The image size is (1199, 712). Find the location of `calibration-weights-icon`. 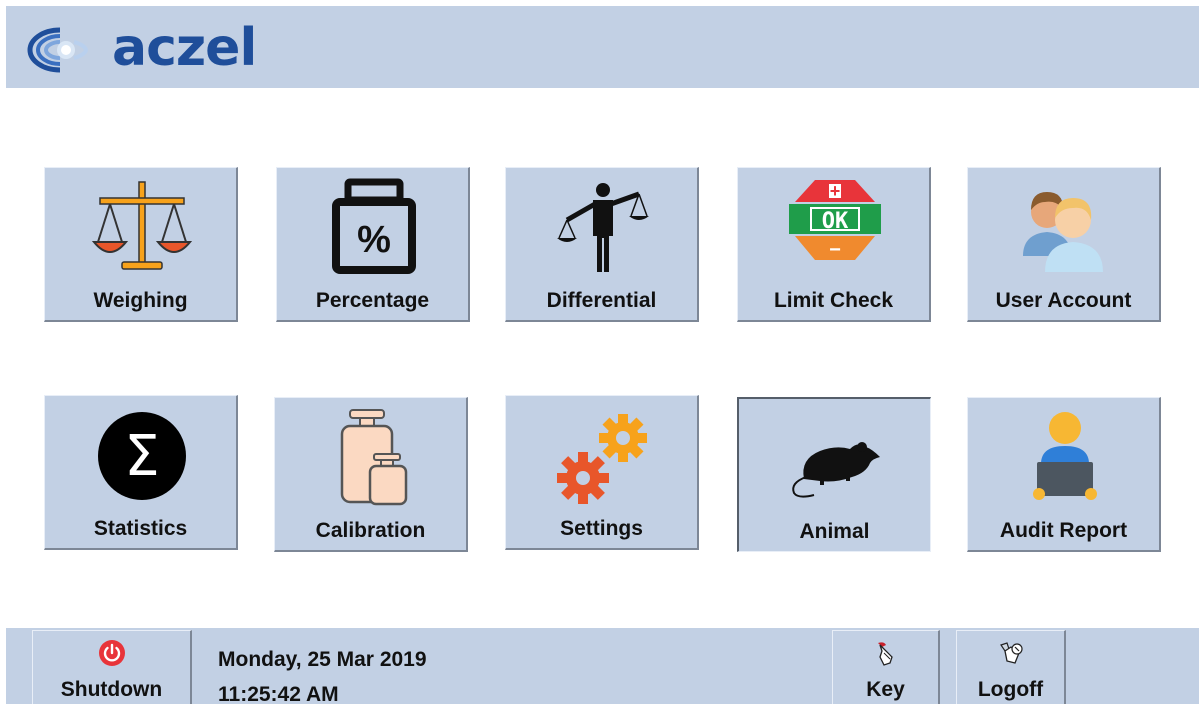

calibration-weights-icon is located at coordinates (374, 457).